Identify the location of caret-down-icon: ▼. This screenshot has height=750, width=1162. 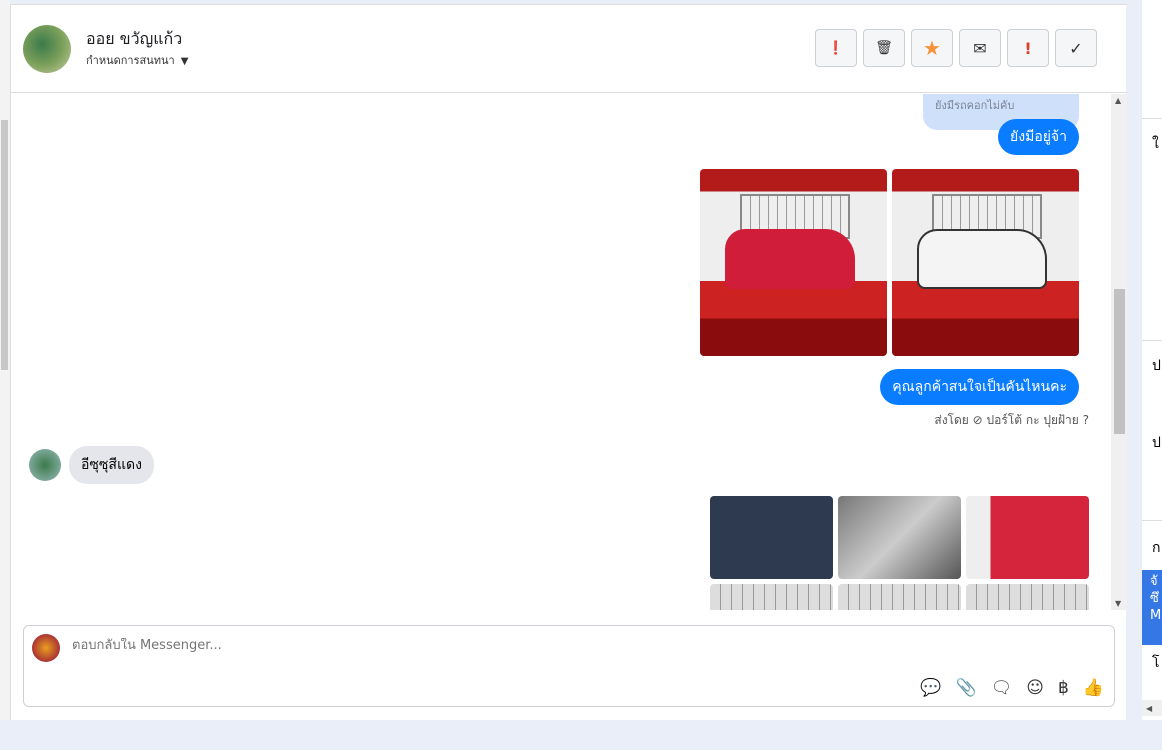
(184, 61).